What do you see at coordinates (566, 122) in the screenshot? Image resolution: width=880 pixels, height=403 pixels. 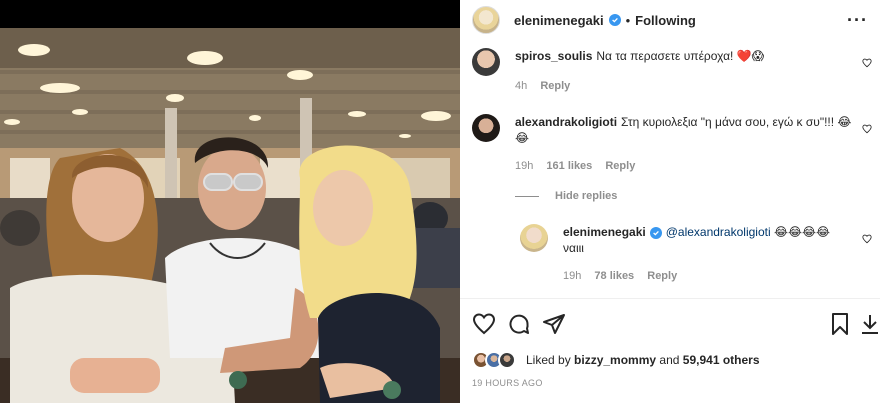 I see `comment-username: alexandrakoligioti` at bounding box center [566, 122].